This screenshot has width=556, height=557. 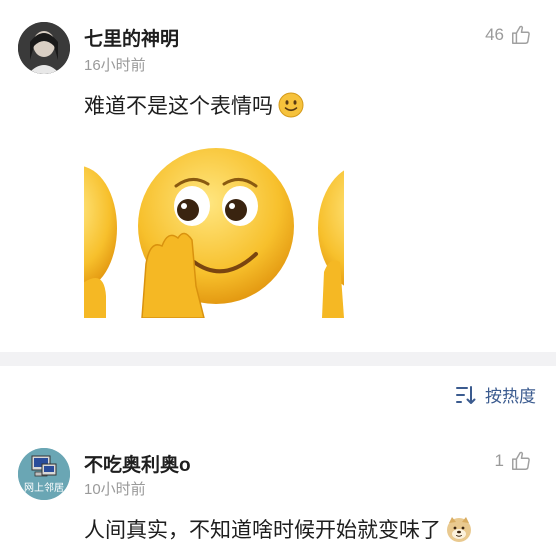 I want to click on like-count: 1, so click(x=499, y=460).